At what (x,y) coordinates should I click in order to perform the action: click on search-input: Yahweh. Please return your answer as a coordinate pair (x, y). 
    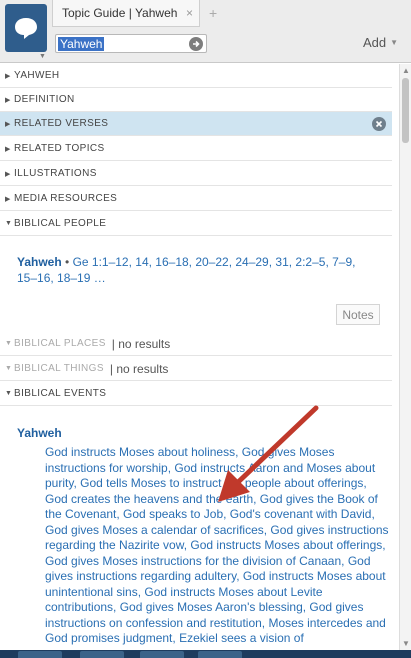
    Looking at the image, I should click on (131, 43).